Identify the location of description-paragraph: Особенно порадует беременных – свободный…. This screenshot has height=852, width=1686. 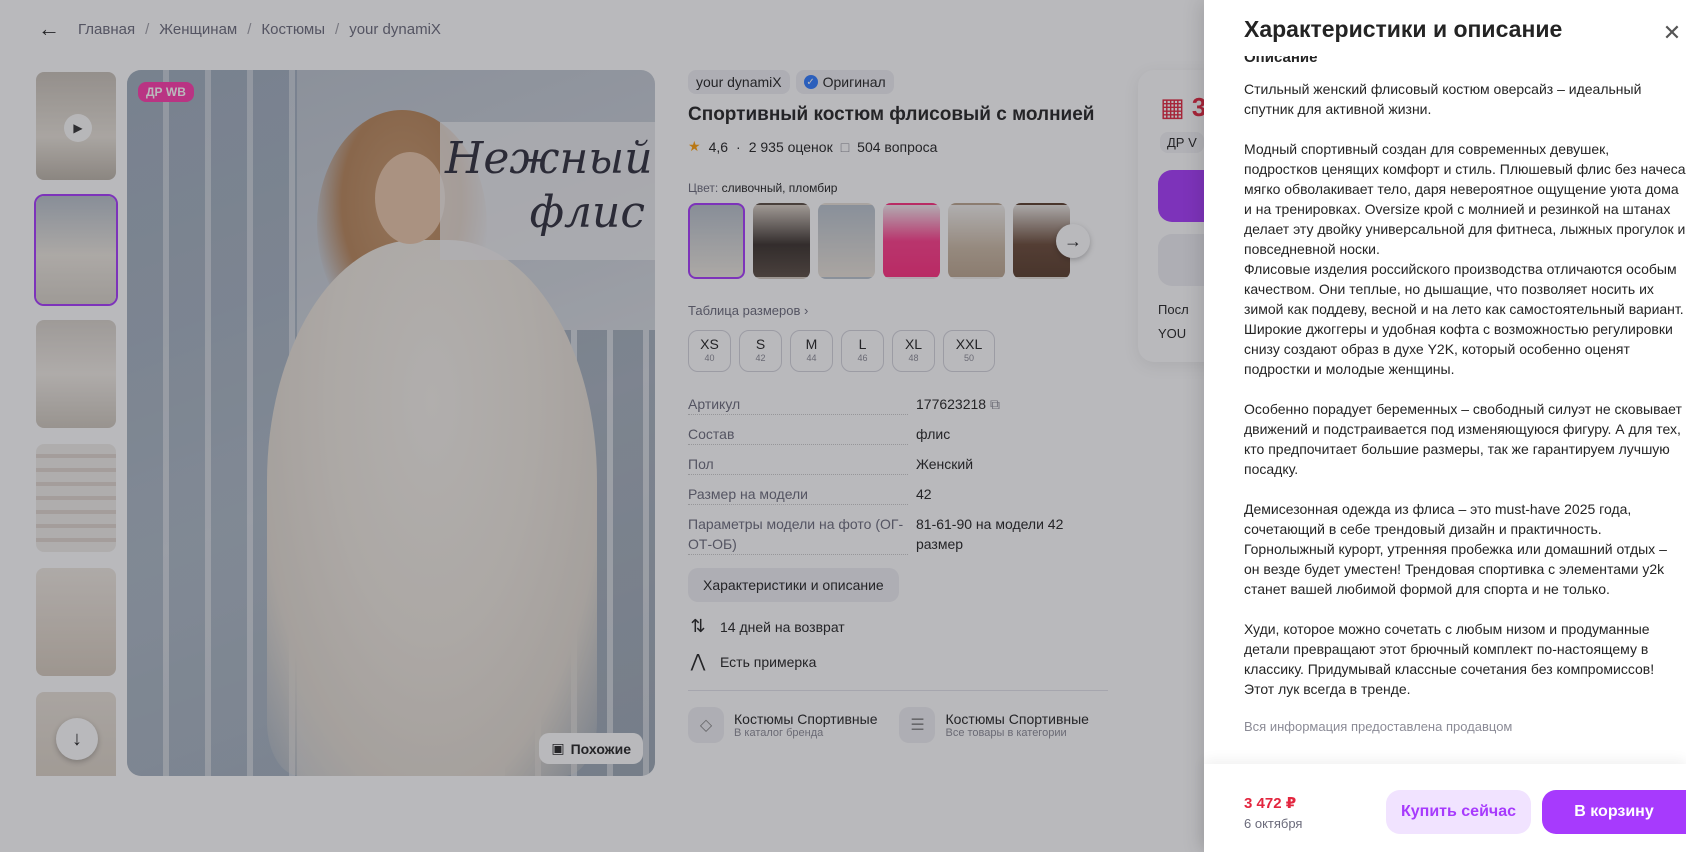
(1463, 439).